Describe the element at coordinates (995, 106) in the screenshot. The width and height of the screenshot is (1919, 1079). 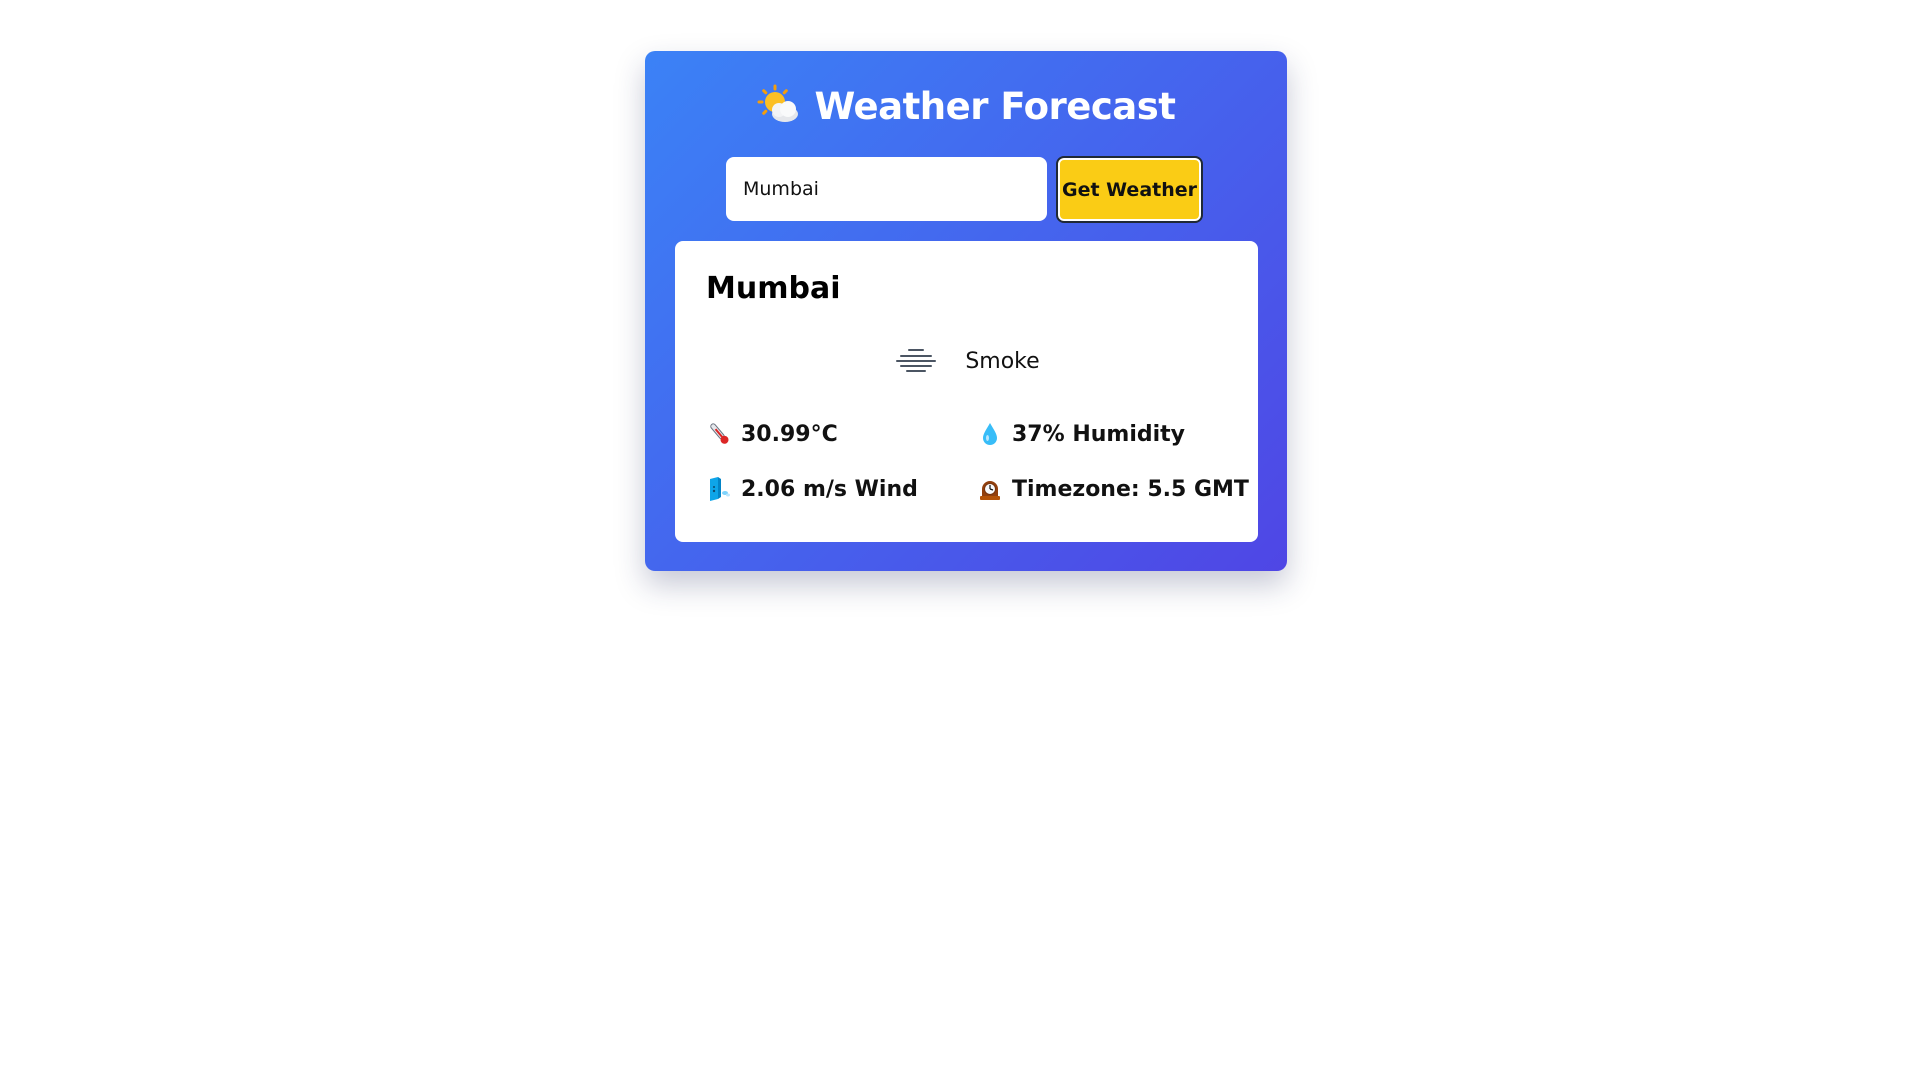
I see `app-title: Weather Forecast` at that location.